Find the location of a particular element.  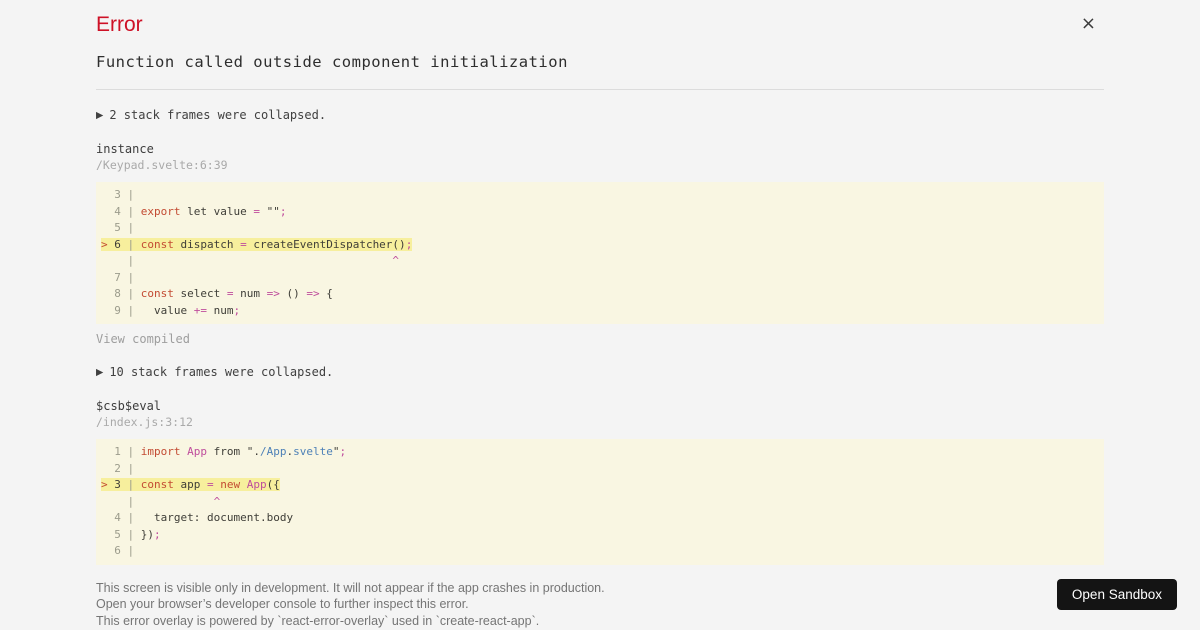

stack-frame-function: instance is located at coordinates (125, 149).